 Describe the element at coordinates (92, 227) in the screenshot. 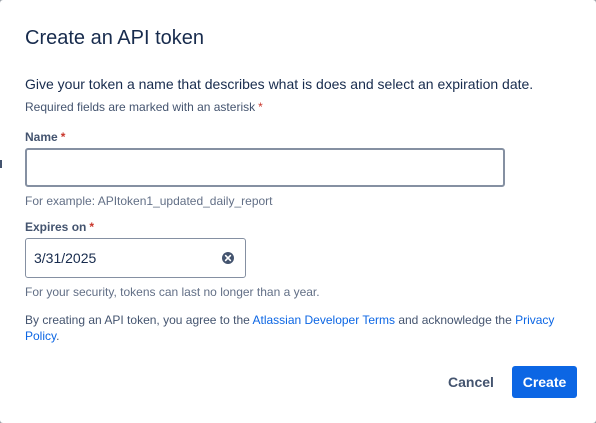

I see `expires-required-asterisk: *` at that location.